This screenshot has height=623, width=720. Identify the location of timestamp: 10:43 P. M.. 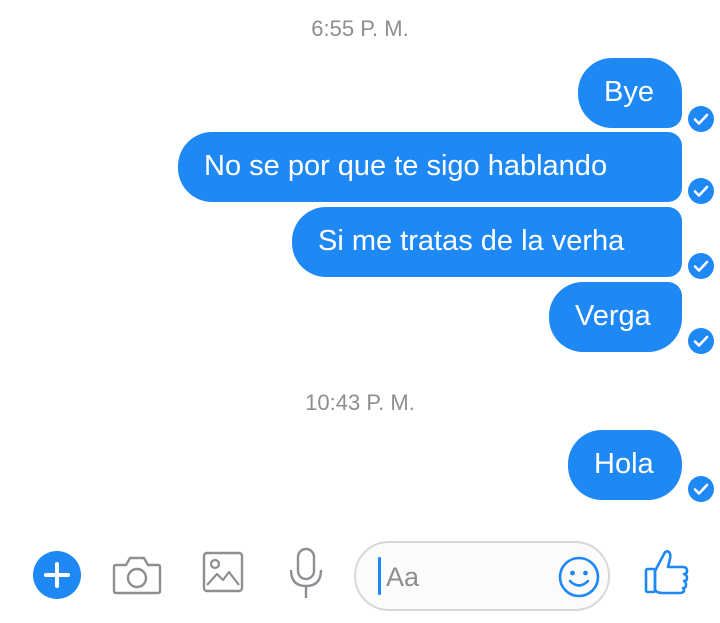
(360, 402).